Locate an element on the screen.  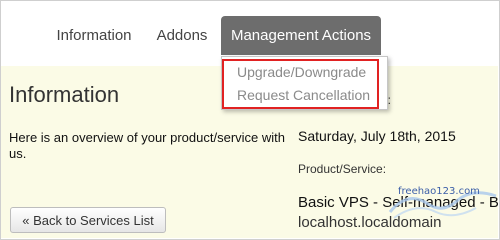
back-to-services-button: « Back to Services List is located at coordinates (88, 220).